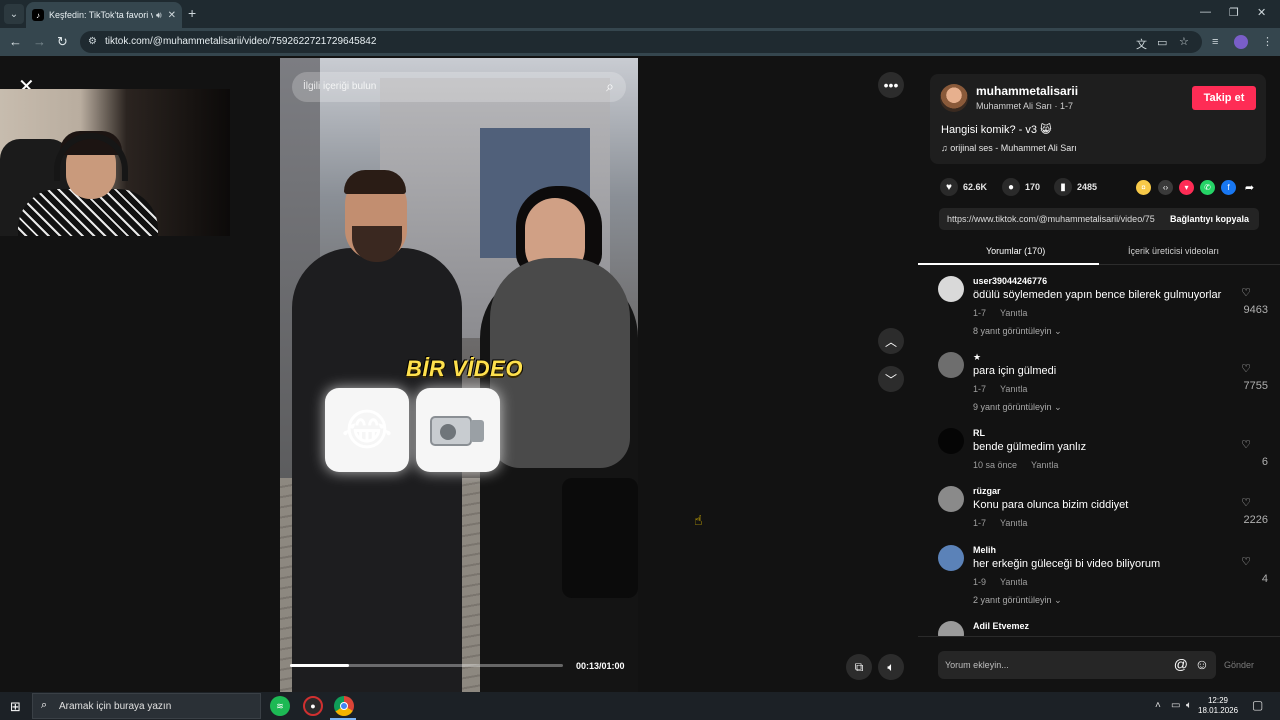 The width and height of the screenshot is (1280, 720). What do you see at coordinates (1209, 219) in the screenshot?
I see `copy-link-button: Bağlantıyı kopyala` at bounding box center [1209, 219].